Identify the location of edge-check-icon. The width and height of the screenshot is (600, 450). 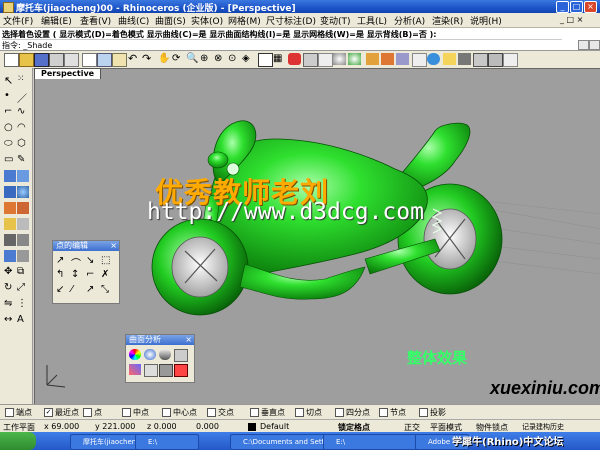
(151, 370).